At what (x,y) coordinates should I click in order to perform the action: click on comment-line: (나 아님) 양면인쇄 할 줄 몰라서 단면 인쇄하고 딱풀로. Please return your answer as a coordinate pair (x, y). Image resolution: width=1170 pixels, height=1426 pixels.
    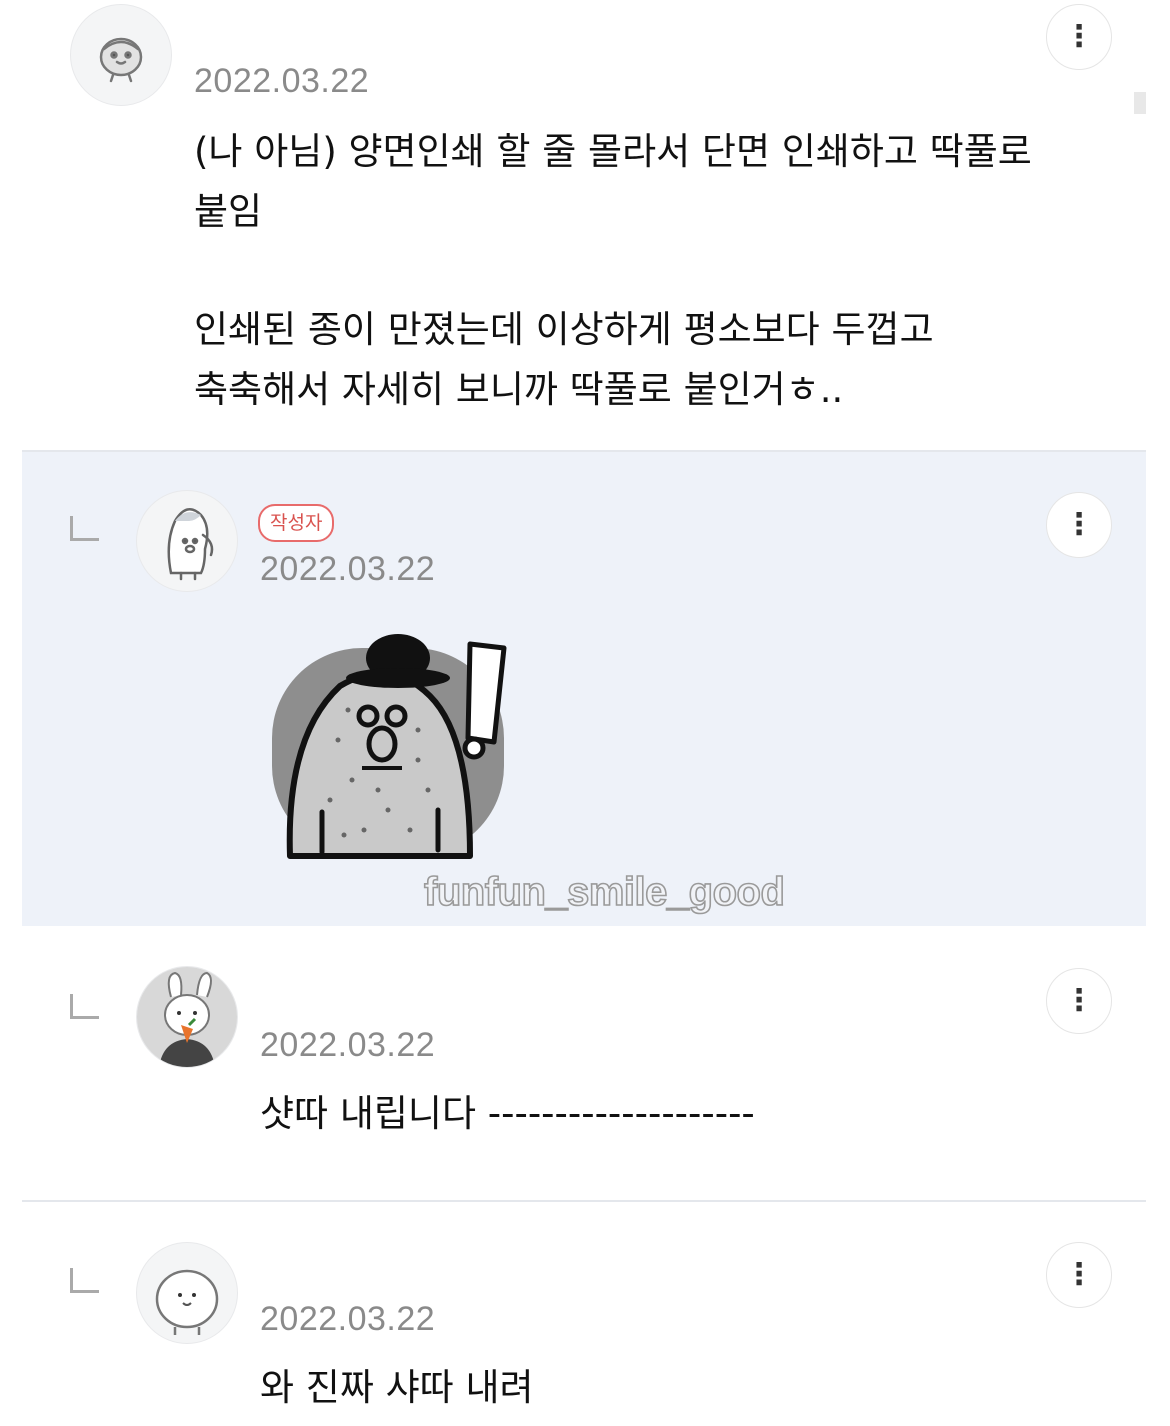
    Looking at the image, I should click on (613, 151).